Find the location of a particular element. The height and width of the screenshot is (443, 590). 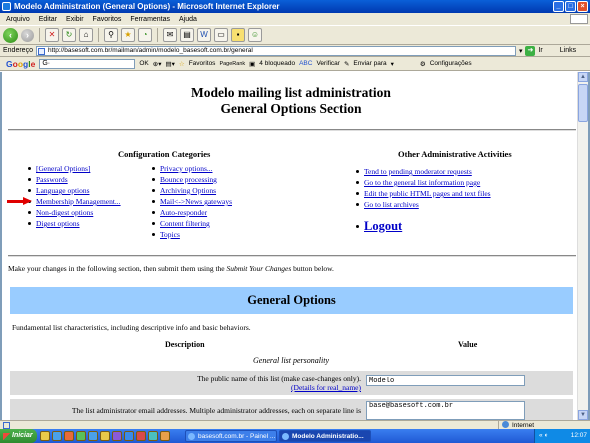

link-content-filtering: Content filtering is located at coordinates (185, 223).